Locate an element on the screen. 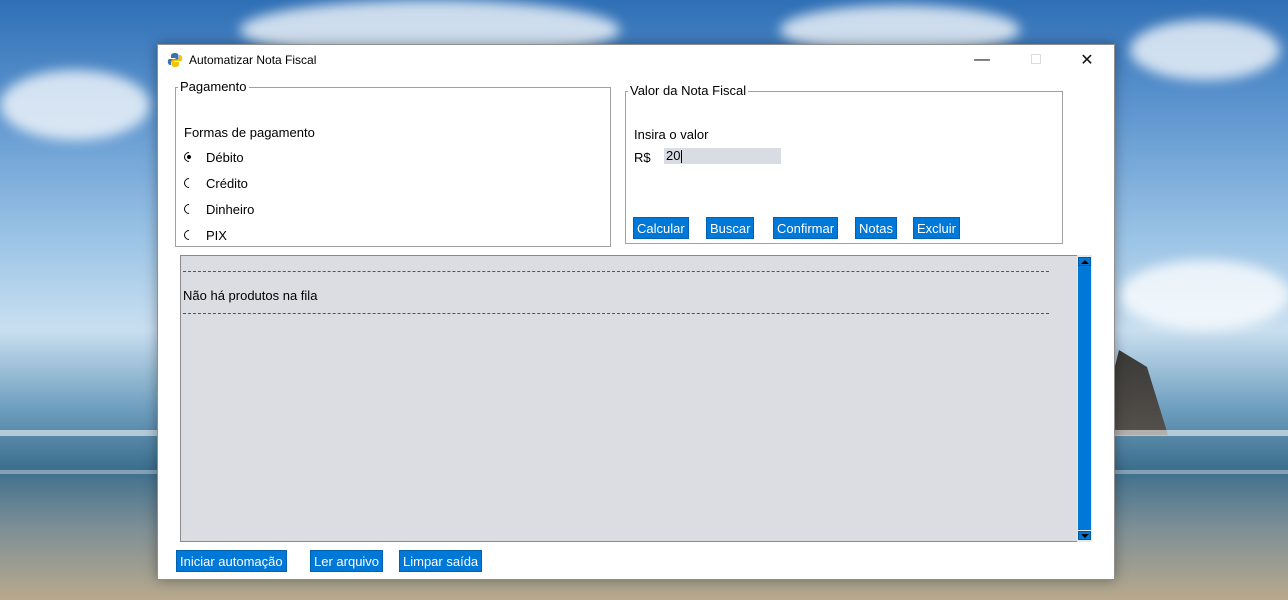 The height and width of the screenshot is (600, 1288). radio-label: Dinheiro is located at coordinates (230, 209).